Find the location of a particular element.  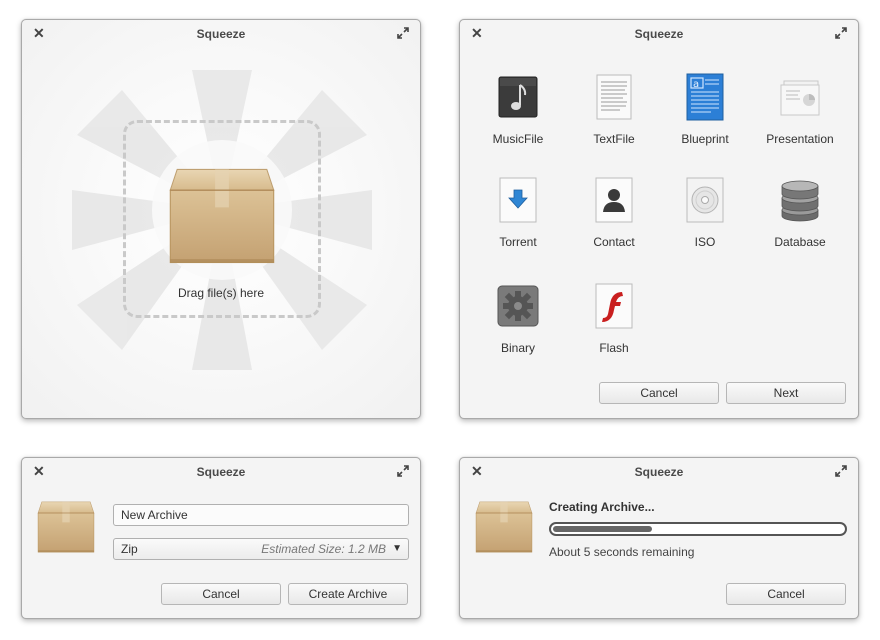

time-remaining: About 5 seconds remaining is located at coordinates (622, 552).